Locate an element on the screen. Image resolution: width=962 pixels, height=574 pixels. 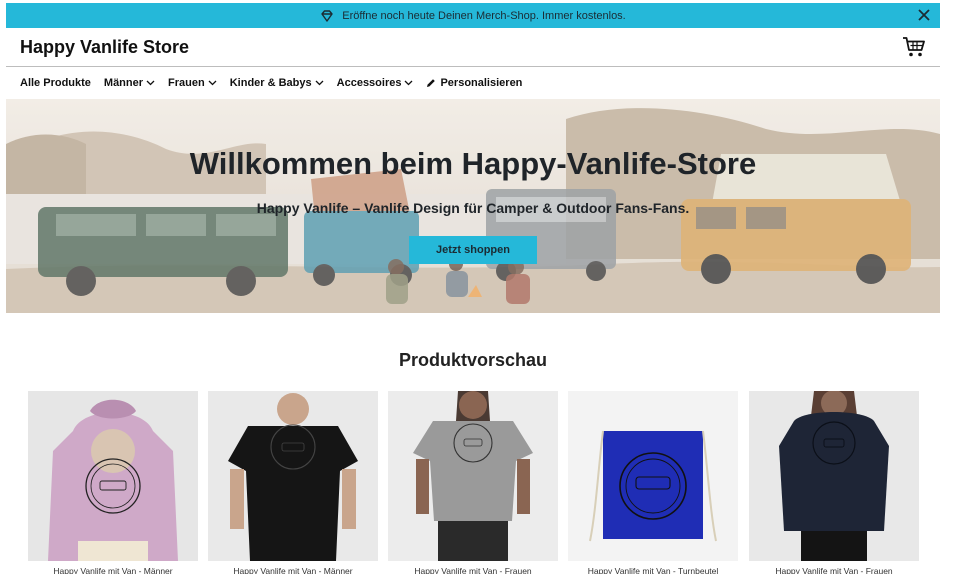
diamond-icon is located at coordinates (327, 15).